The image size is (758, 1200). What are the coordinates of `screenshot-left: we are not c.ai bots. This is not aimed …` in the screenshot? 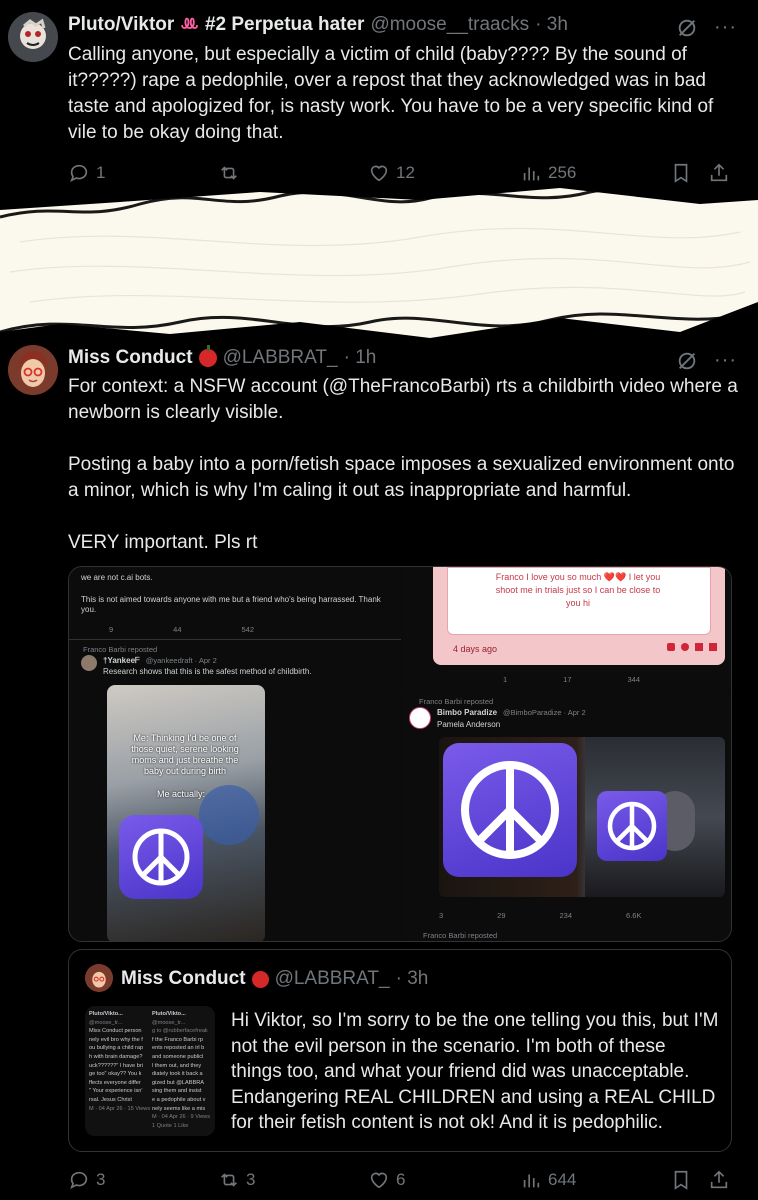 It's located at (235, 754).